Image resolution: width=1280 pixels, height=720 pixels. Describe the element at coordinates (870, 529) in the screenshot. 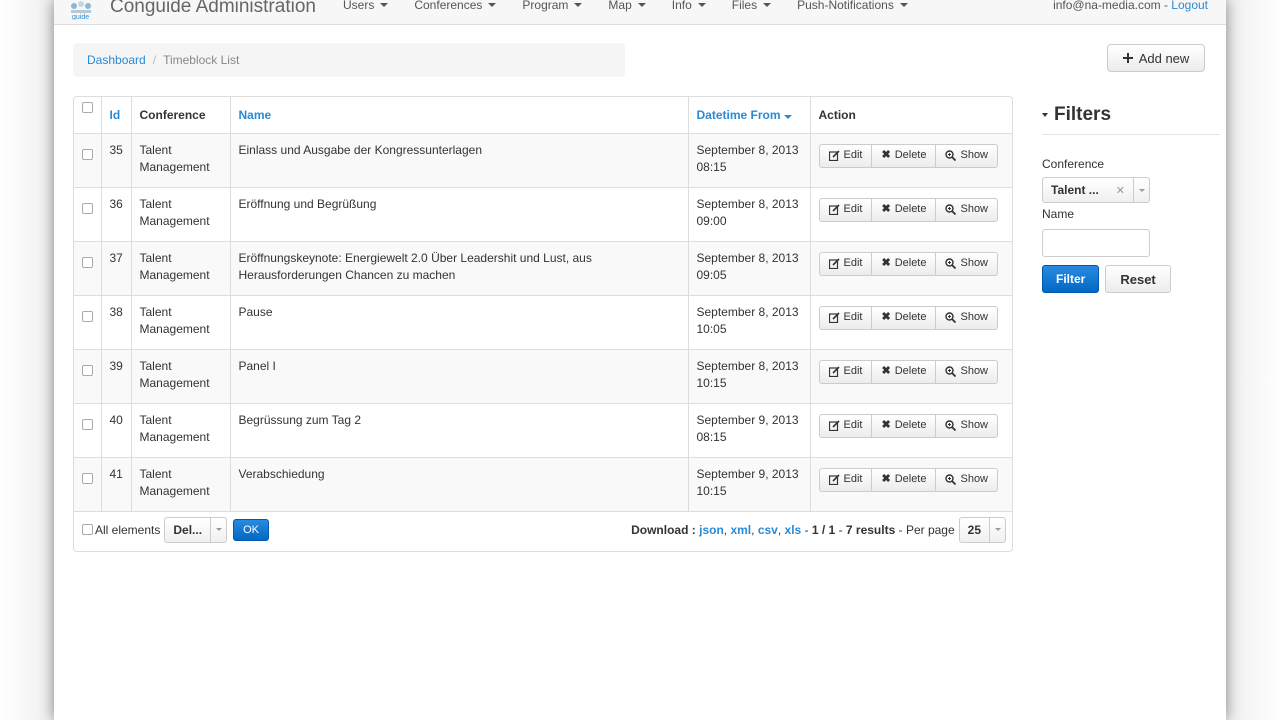

I see `results-count: 7 results` at that location.